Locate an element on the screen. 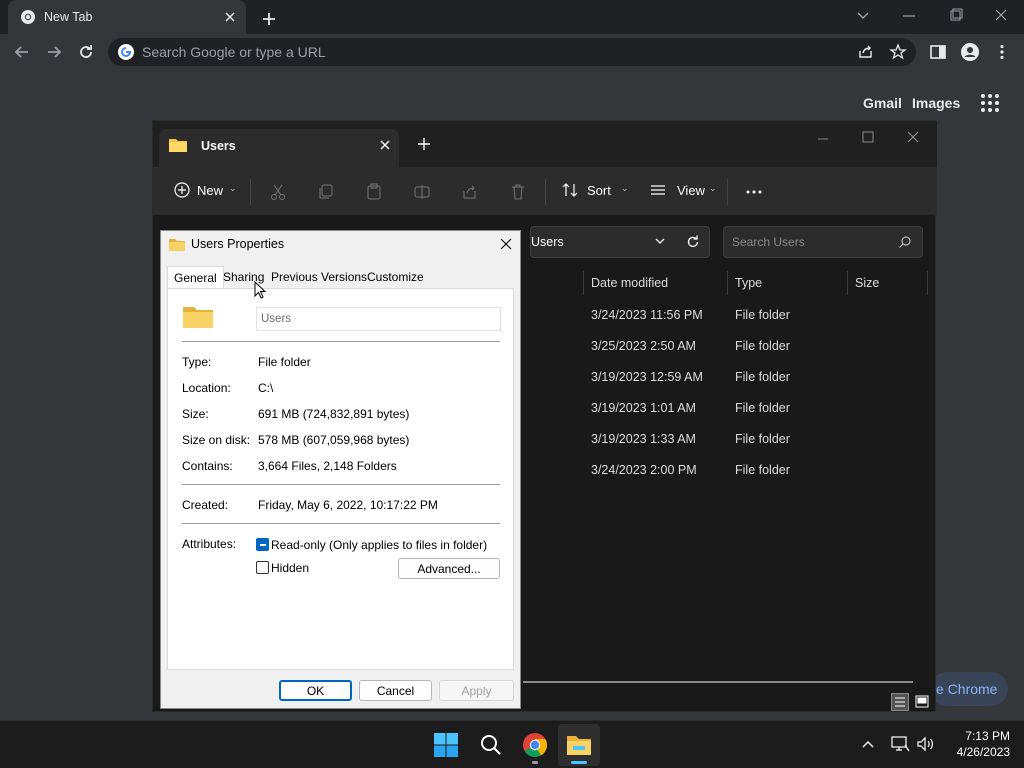 This screenshot has height=768, width=1024. close-icon is located at coordinates (506, 244).